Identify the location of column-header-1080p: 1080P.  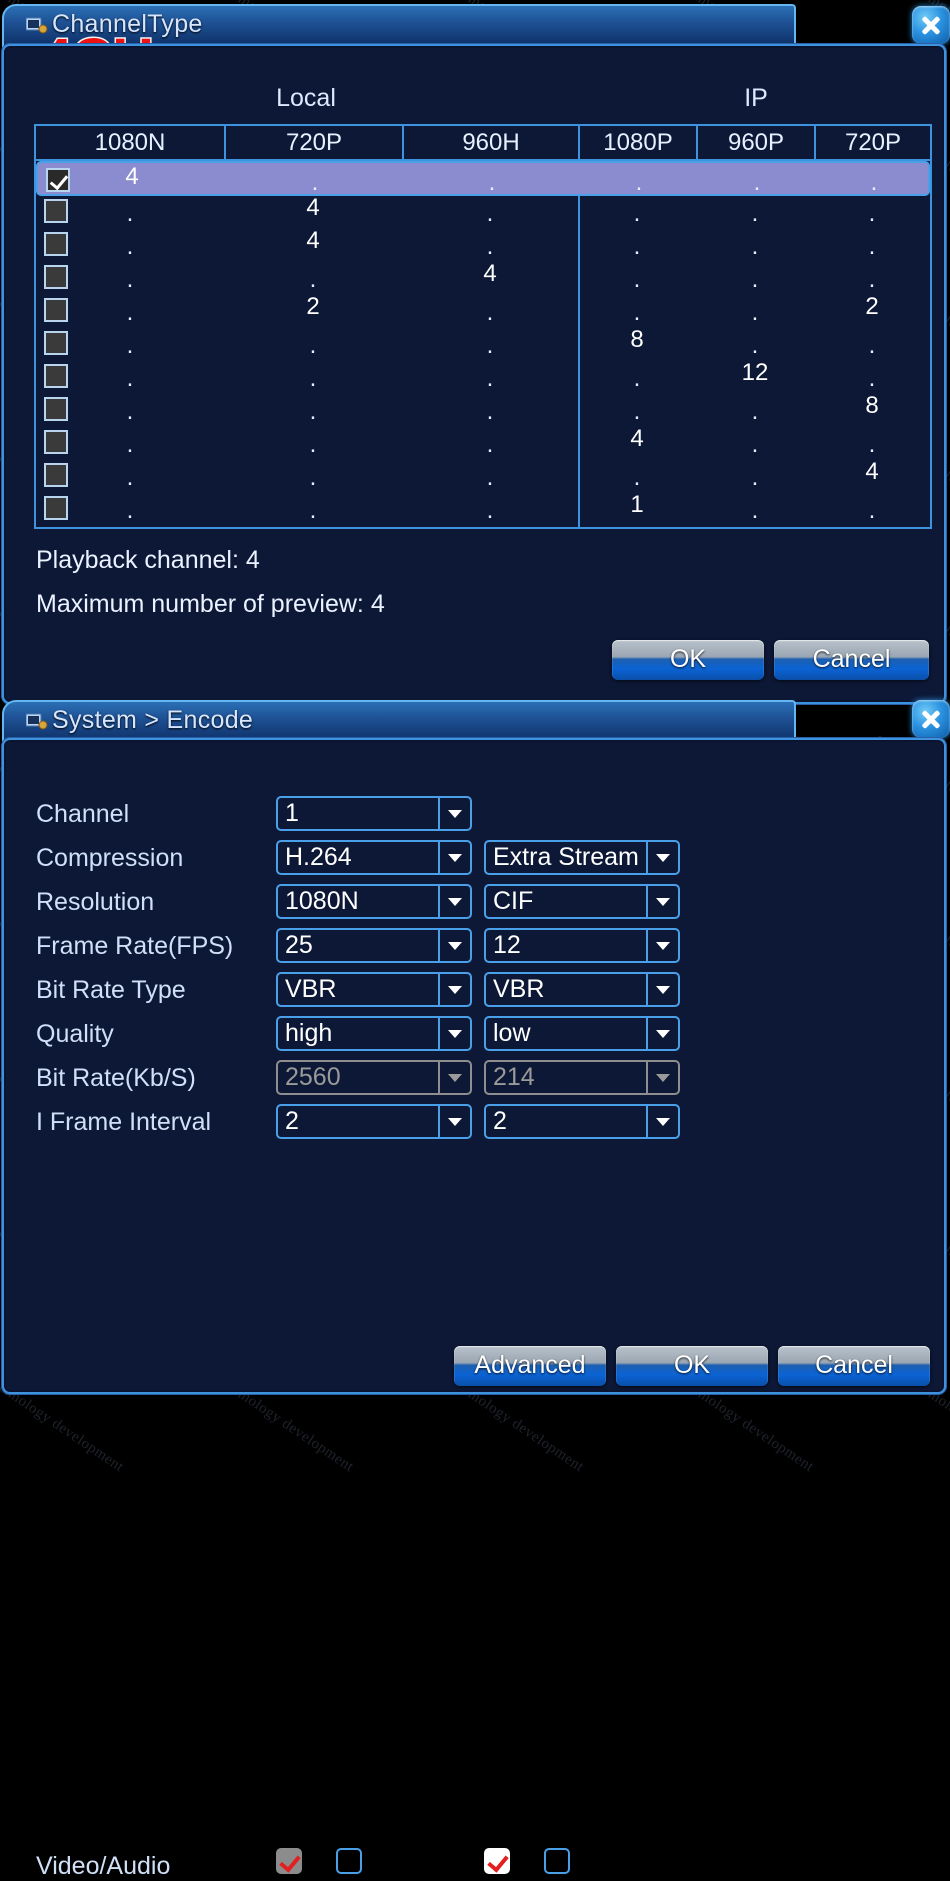
(637, 142).